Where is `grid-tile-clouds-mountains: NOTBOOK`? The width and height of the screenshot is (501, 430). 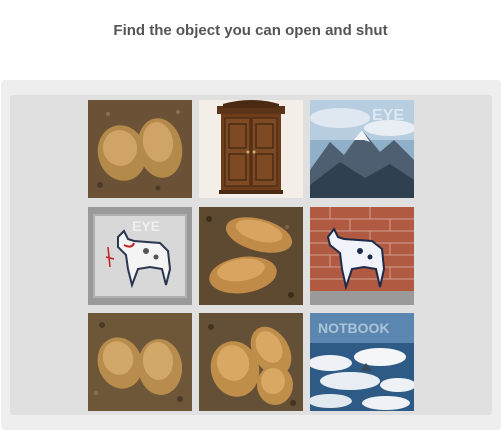 grid-tile-clouds-mountains: NOTBOOK is located at coordinates (362, 362).